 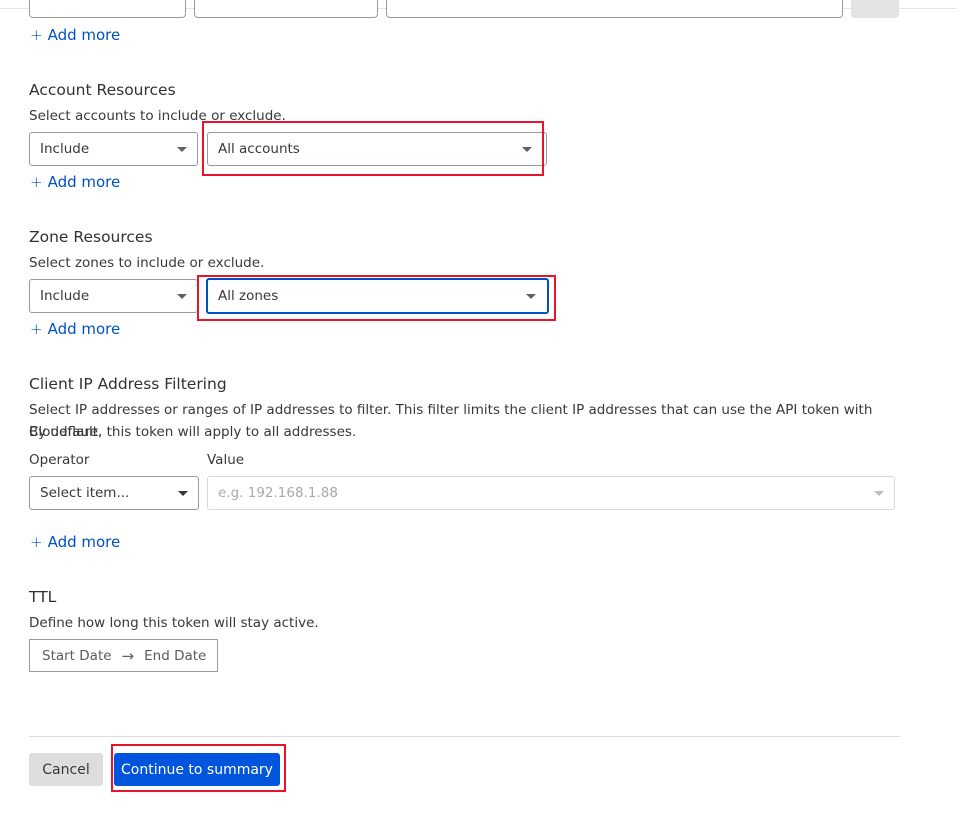 What do you see at coordinates (286, 9) in the screenshot?
I see `previous-resource-select` at bounding box center [286, 9].